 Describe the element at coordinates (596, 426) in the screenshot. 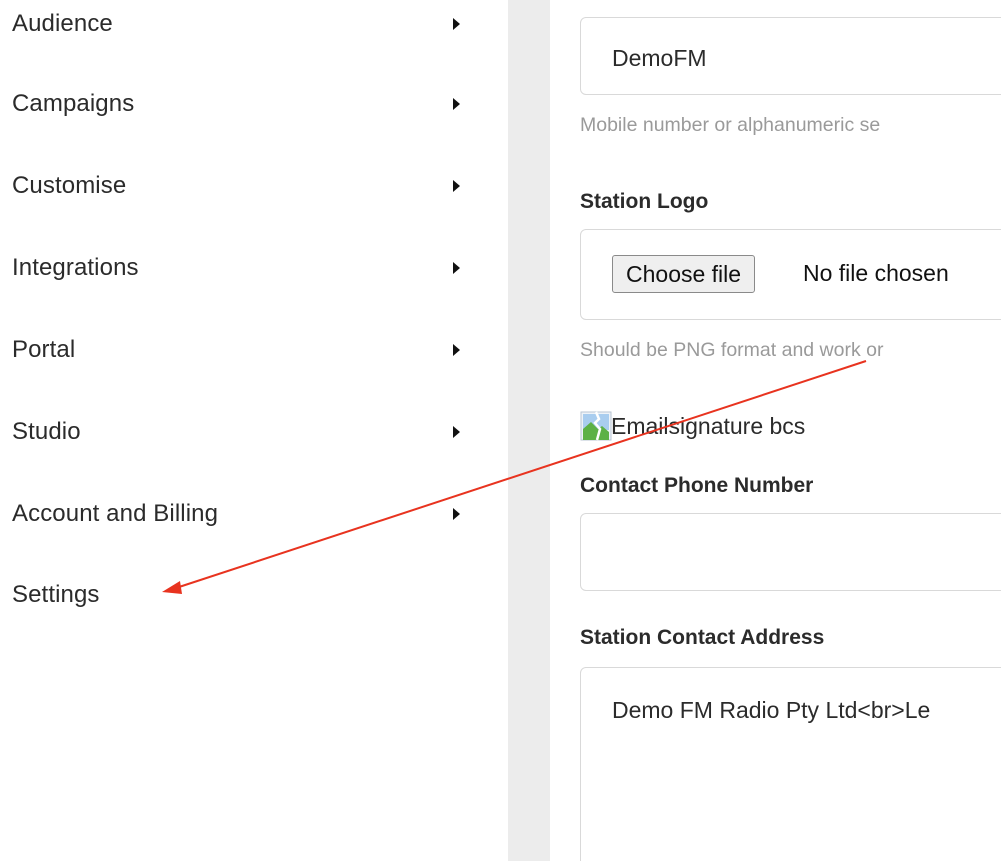

I see `broken-image-icon` at that location.